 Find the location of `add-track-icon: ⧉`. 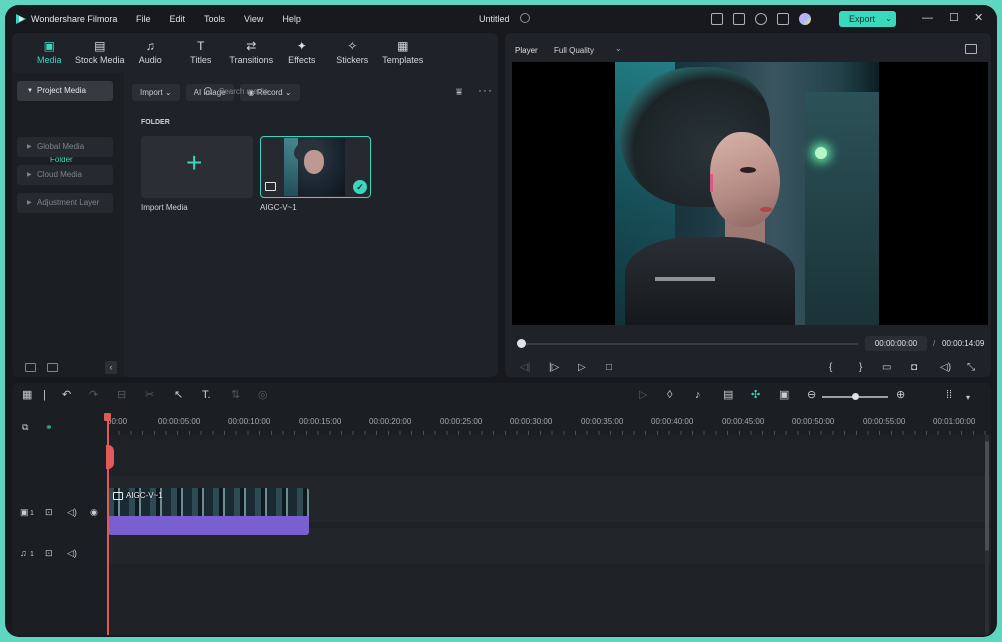

add-track-icon: ⧉ is located at coordinates (25, 427).